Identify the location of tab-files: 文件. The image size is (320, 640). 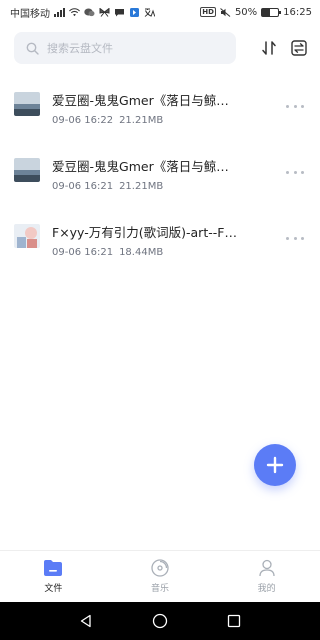
(53, 576).